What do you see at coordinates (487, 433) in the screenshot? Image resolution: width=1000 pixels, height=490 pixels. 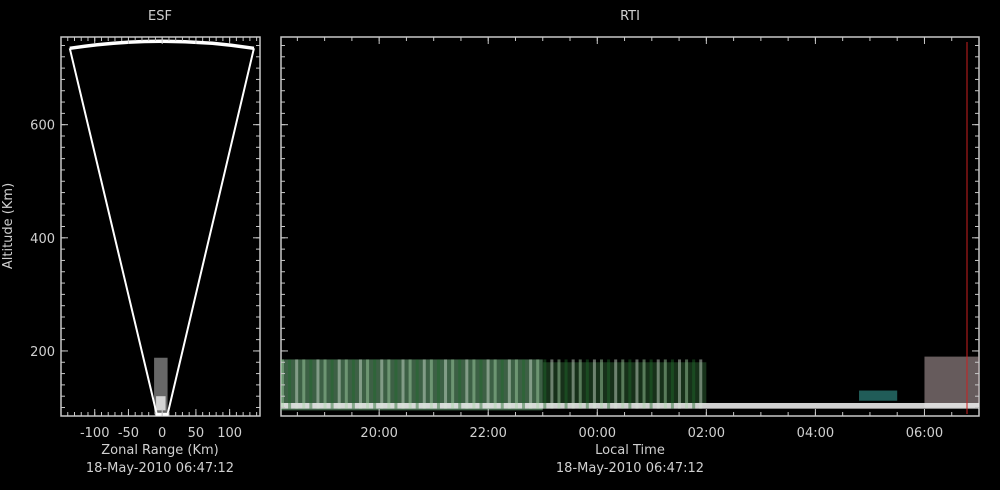 I see `rti-x-tick-label: 22:00` at bounding box center [487, 433].